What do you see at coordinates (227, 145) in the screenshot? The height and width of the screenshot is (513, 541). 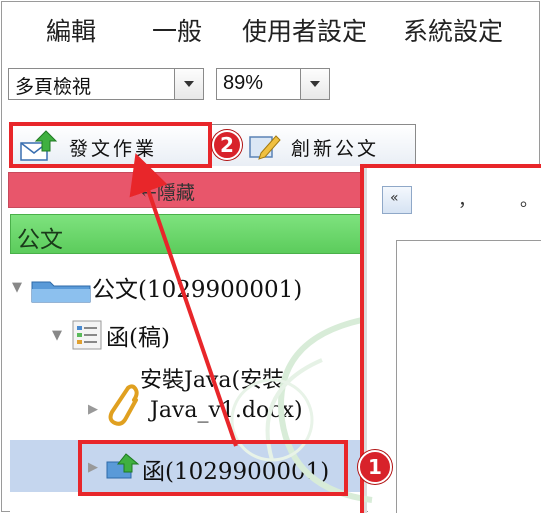 I see `step-badge-2: 2` at bounding box center [227, 145].